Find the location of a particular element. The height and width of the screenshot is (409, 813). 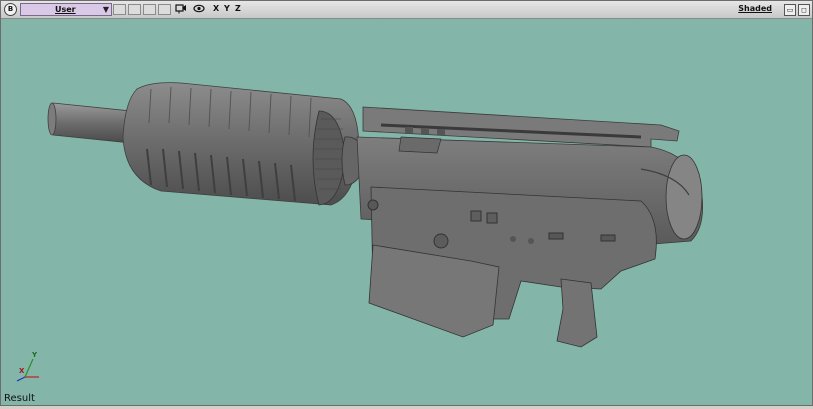

viewport-menu-button: B is located at coordinates (10, 9).